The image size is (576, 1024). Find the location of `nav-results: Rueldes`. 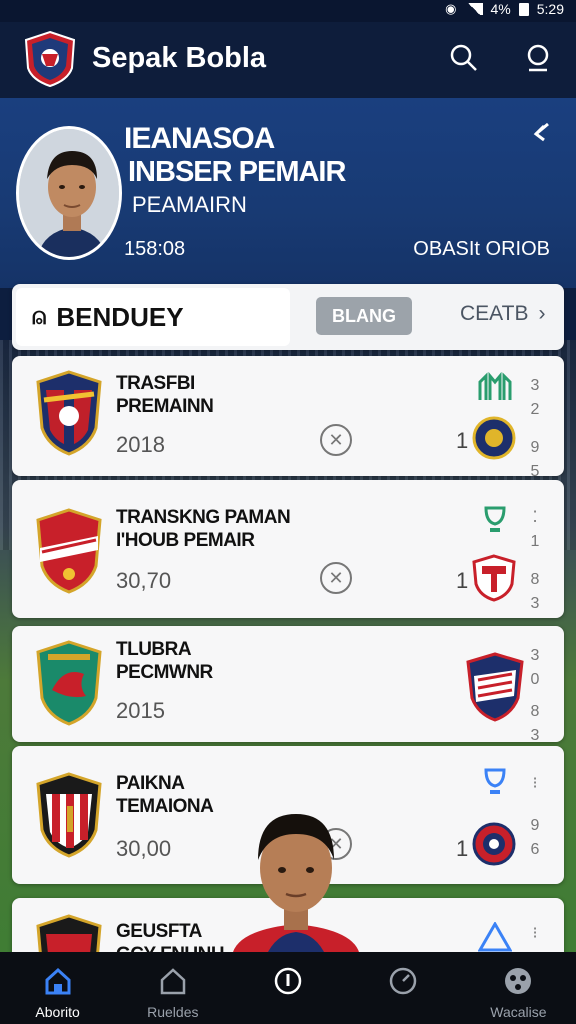

nav-results: Rueldes is located at coordinates (172, 988).